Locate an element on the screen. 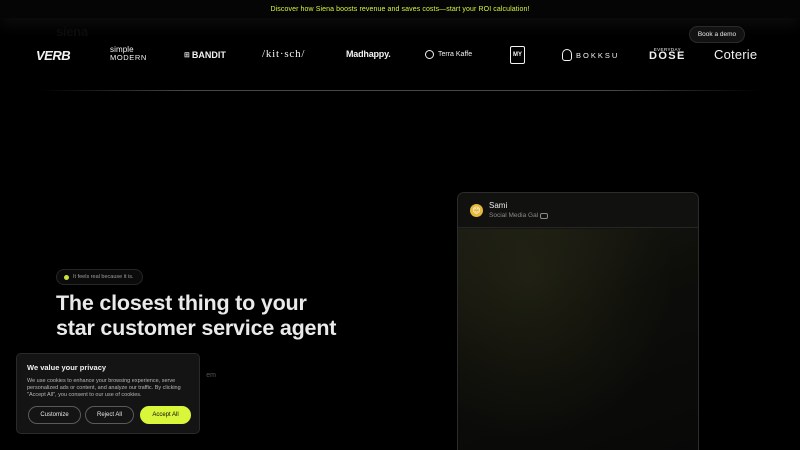 The image size is (800, 450). reject-all-button: Reject All is located at coordinates (109, 415).